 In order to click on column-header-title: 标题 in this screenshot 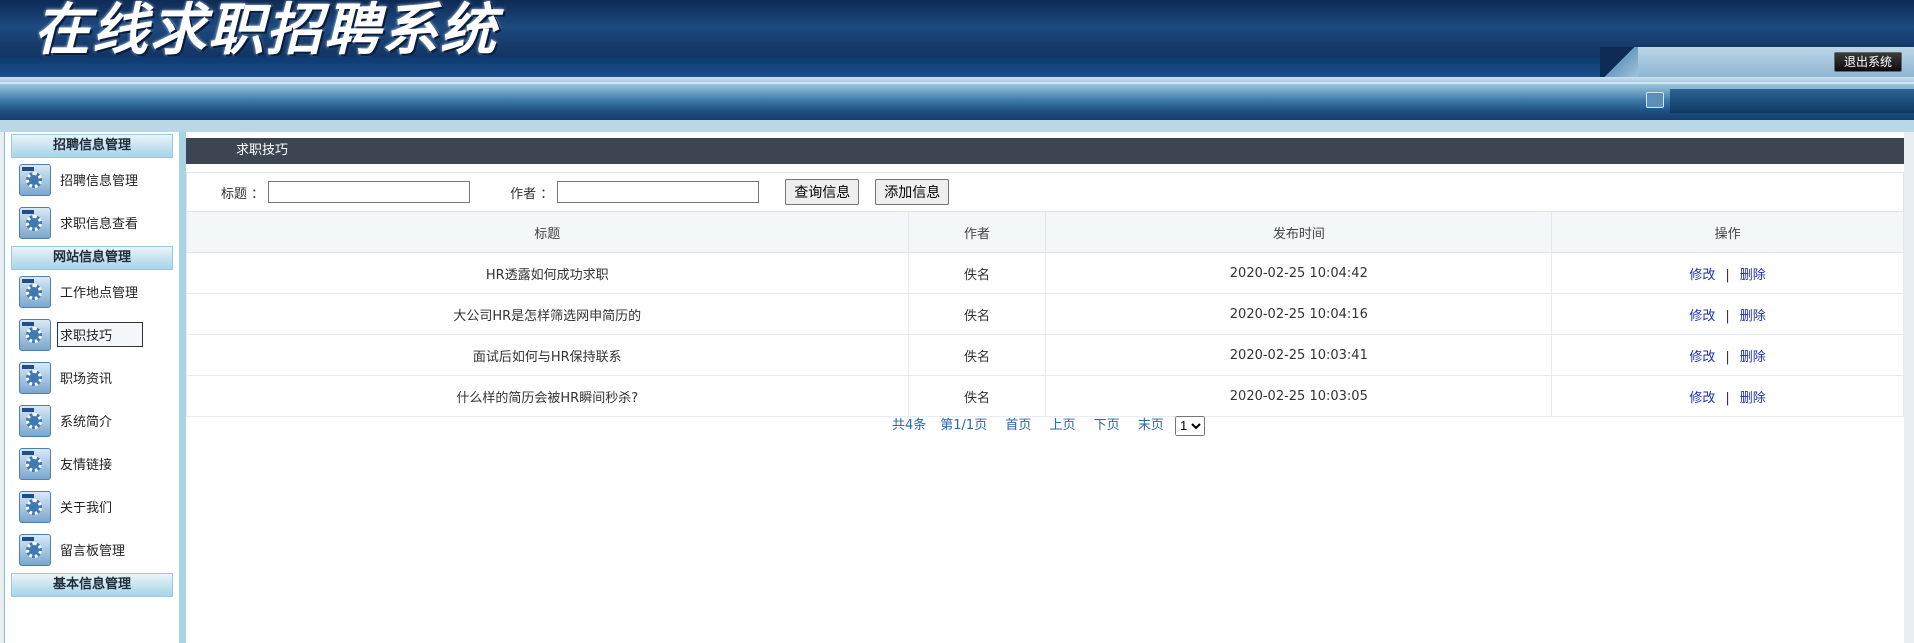, I will do `click(547, 232)`.